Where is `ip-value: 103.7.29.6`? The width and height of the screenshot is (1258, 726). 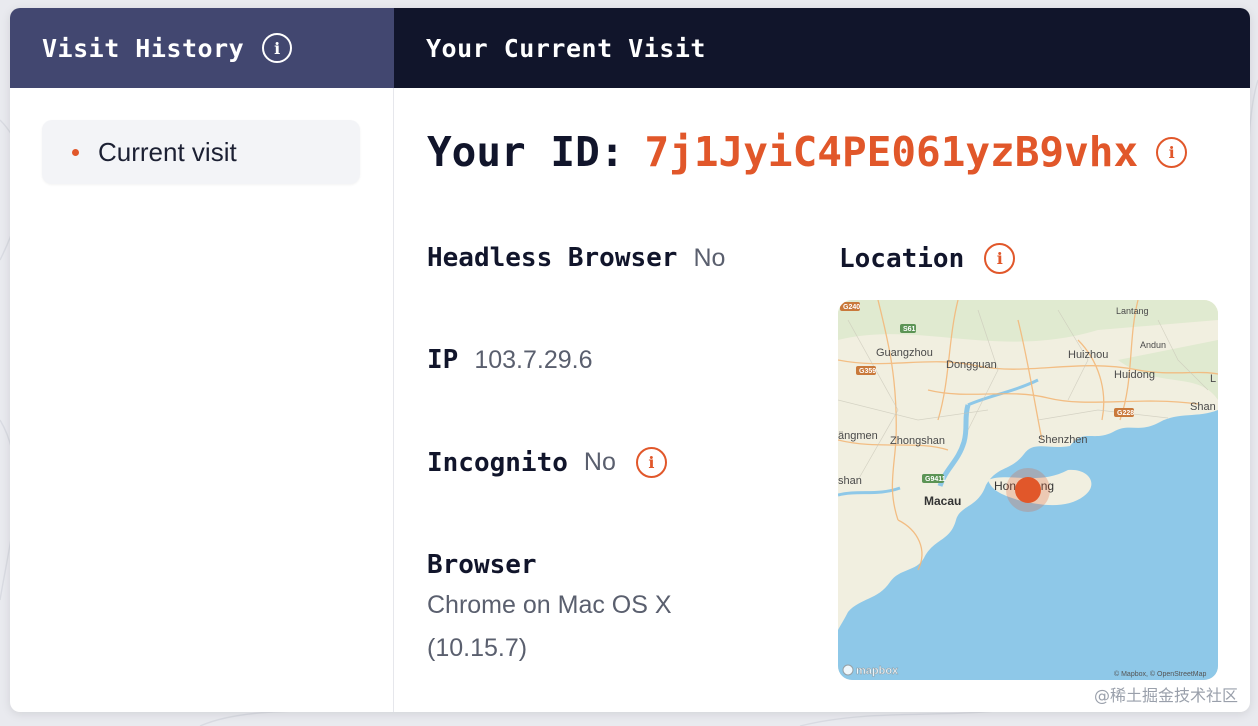 ip-value: 103.7.29.6 is located at coordinates (533, 360).